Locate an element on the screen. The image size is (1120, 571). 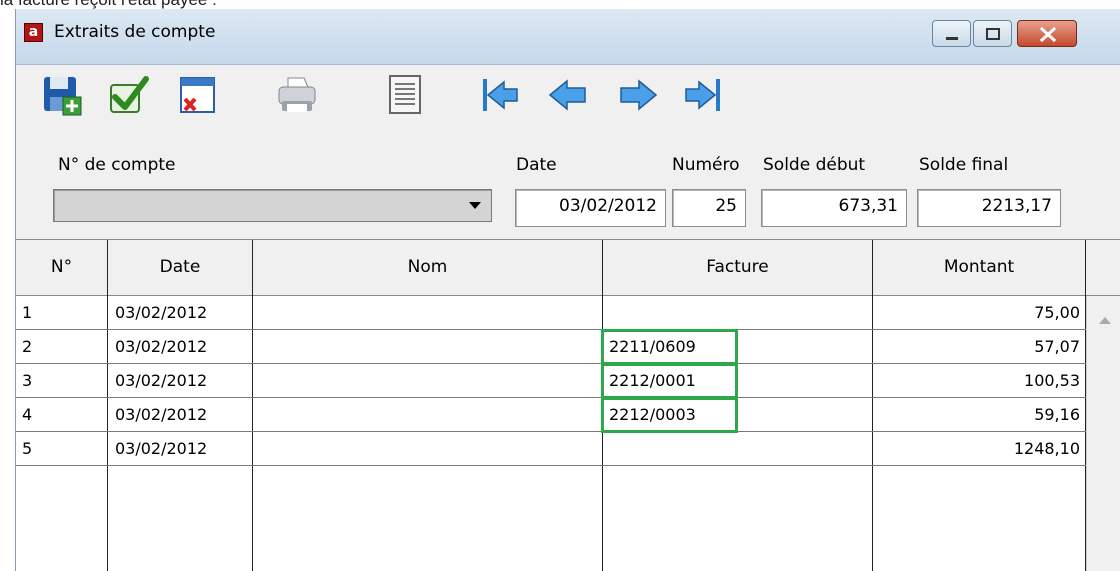
table-header: N° Date Nom Facture Montant is located at coordinates (568, 268).